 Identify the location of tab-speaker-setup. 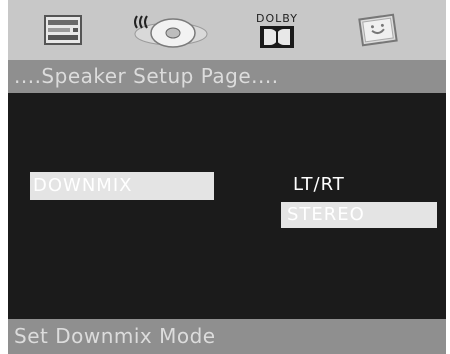
(170, 30).